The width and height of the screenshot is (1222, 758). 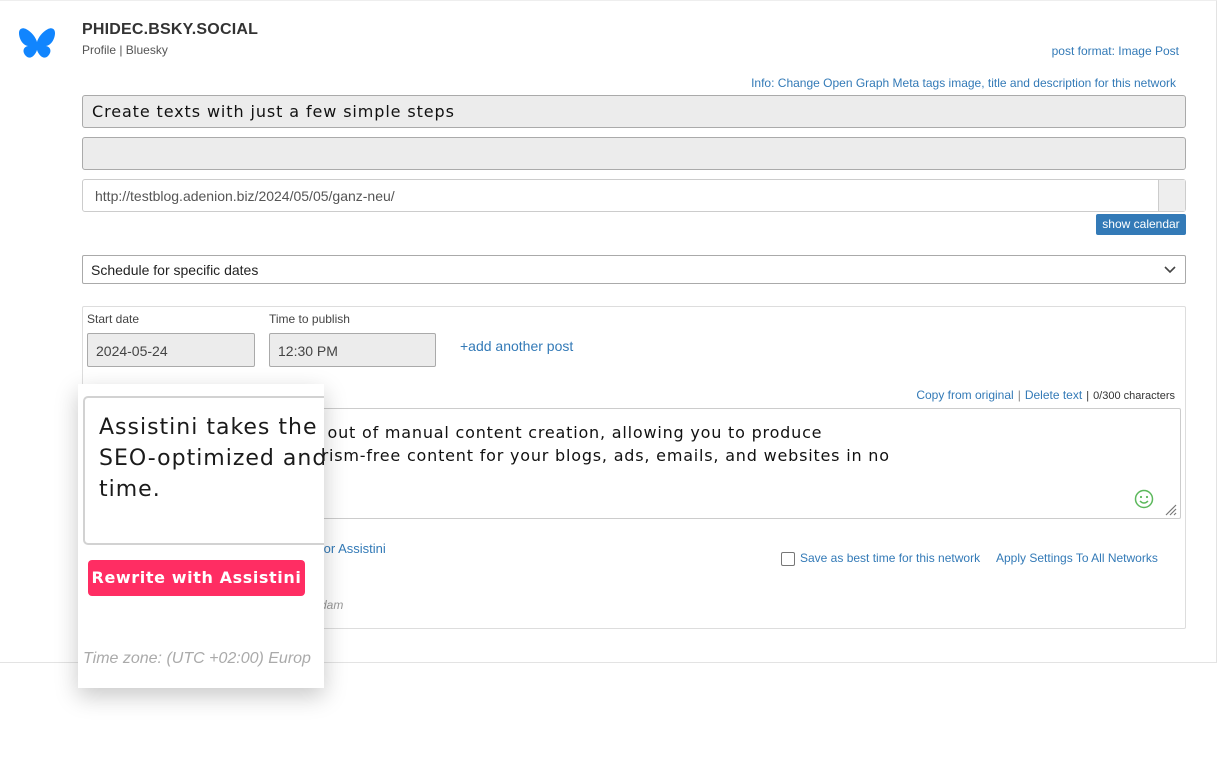 What do you see at coordinates (208, 427) in the screenshot?
I see `assistini-text-line: Assistini takes the` at bounding box center [208, 427].